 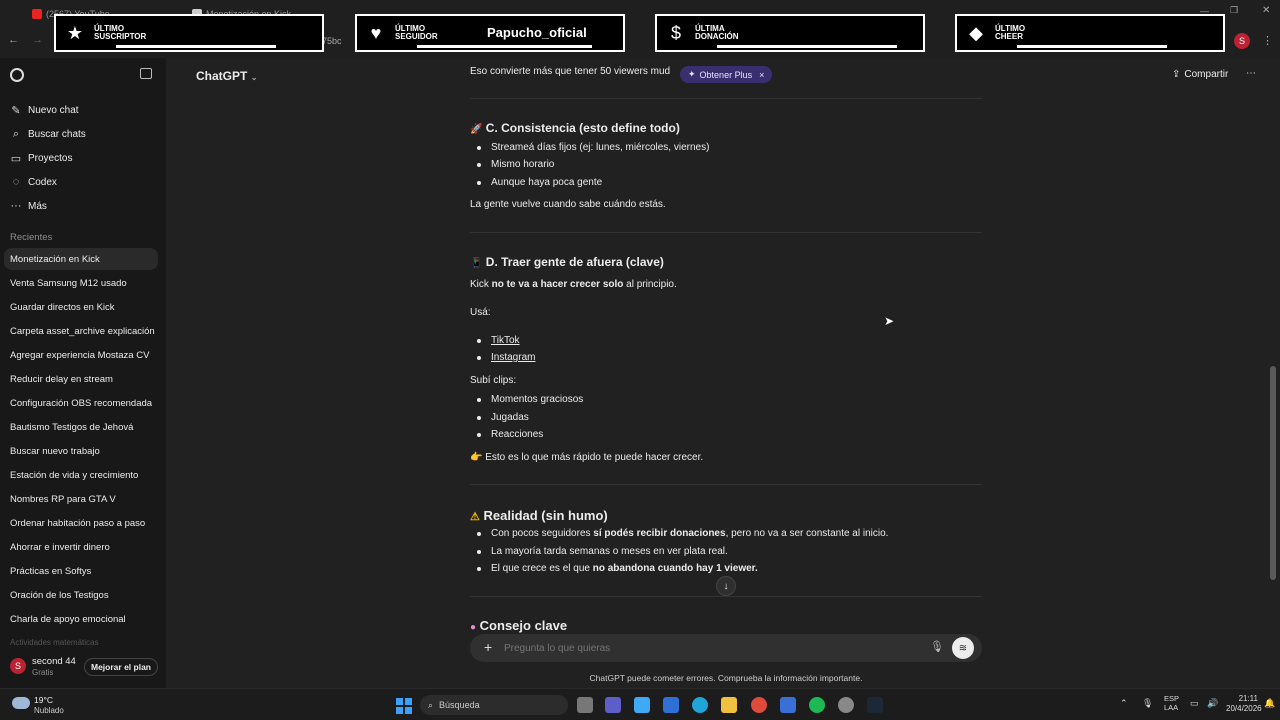 What do you see at coordinates (1269, 703) in the screenshot?
I see `notification-icon: 🔔` at bounding box center [1269, 703].